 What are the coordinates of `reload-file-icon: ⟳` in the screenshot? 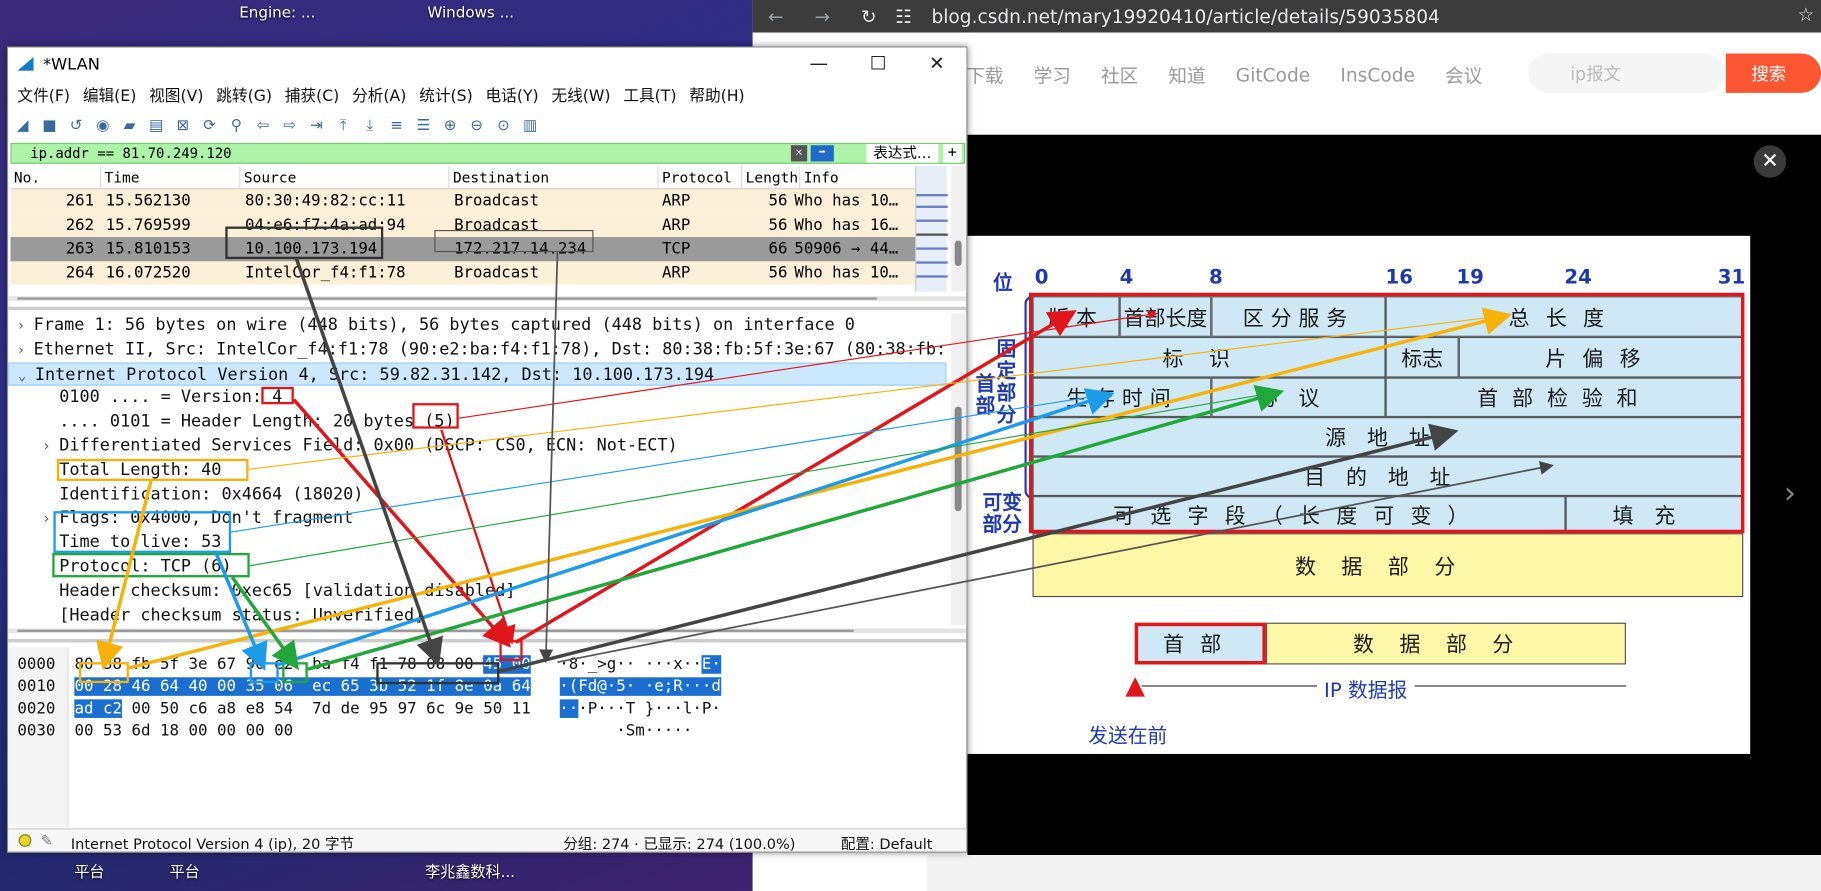 It's located at (210, 126).